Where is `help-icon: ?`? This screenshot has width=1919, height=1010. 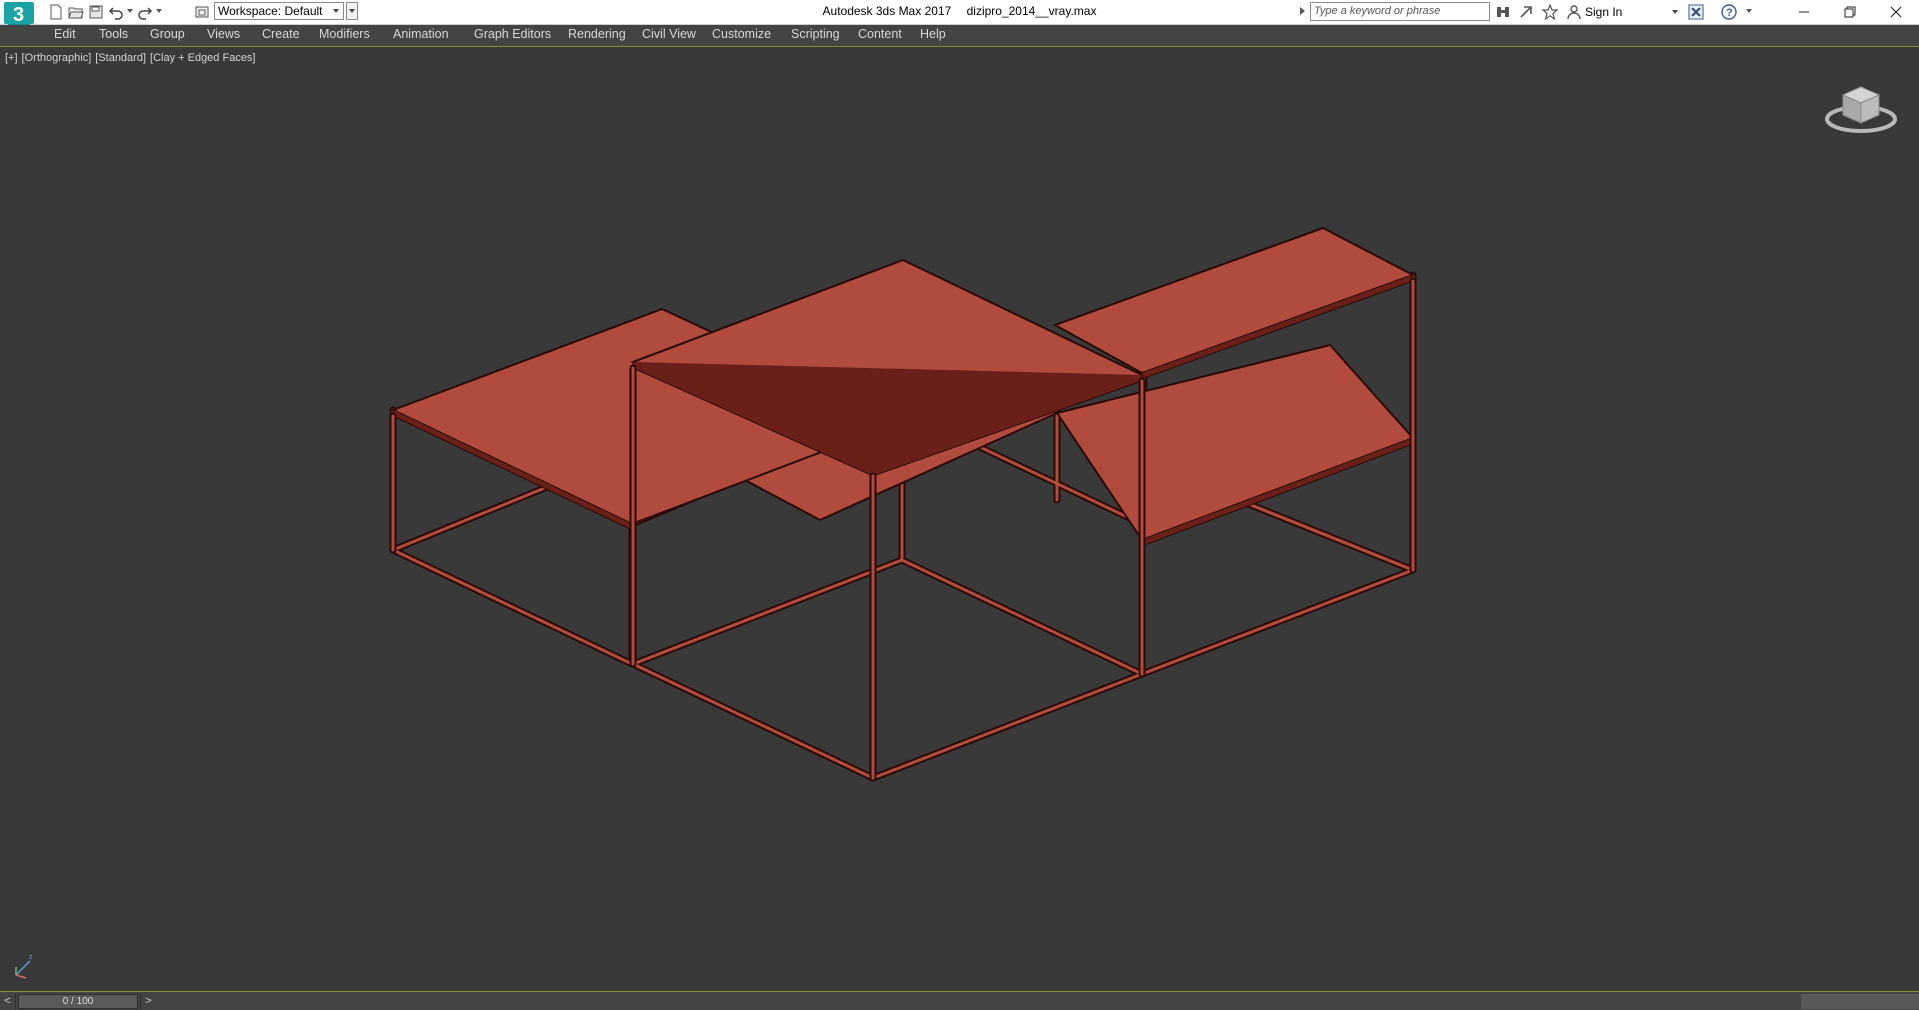 help-icon: ? is located at coordinates (1729, 12).